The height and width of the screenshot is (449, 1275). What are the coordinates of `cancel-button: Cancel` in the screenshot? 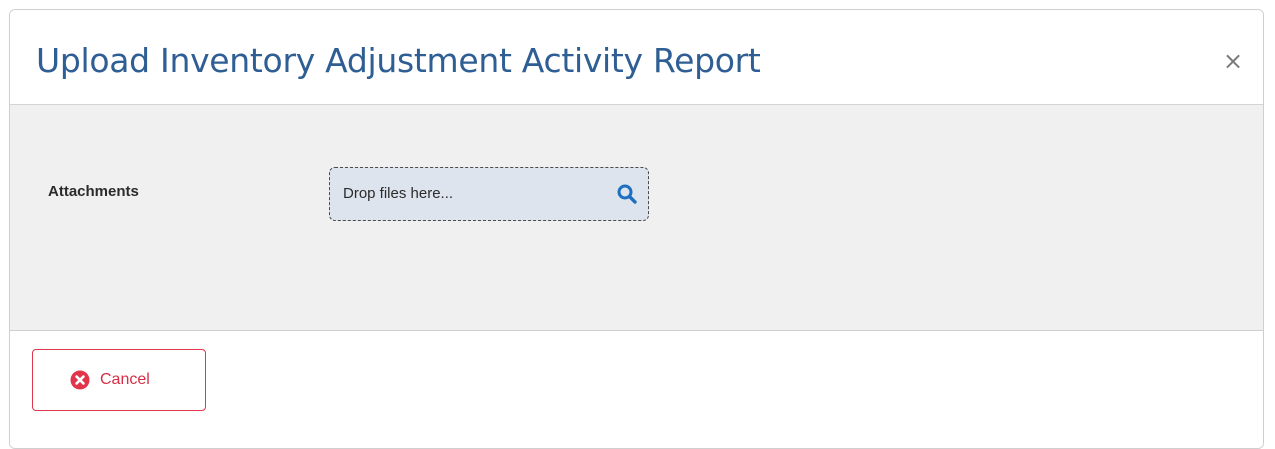 It's located at (119, 380).